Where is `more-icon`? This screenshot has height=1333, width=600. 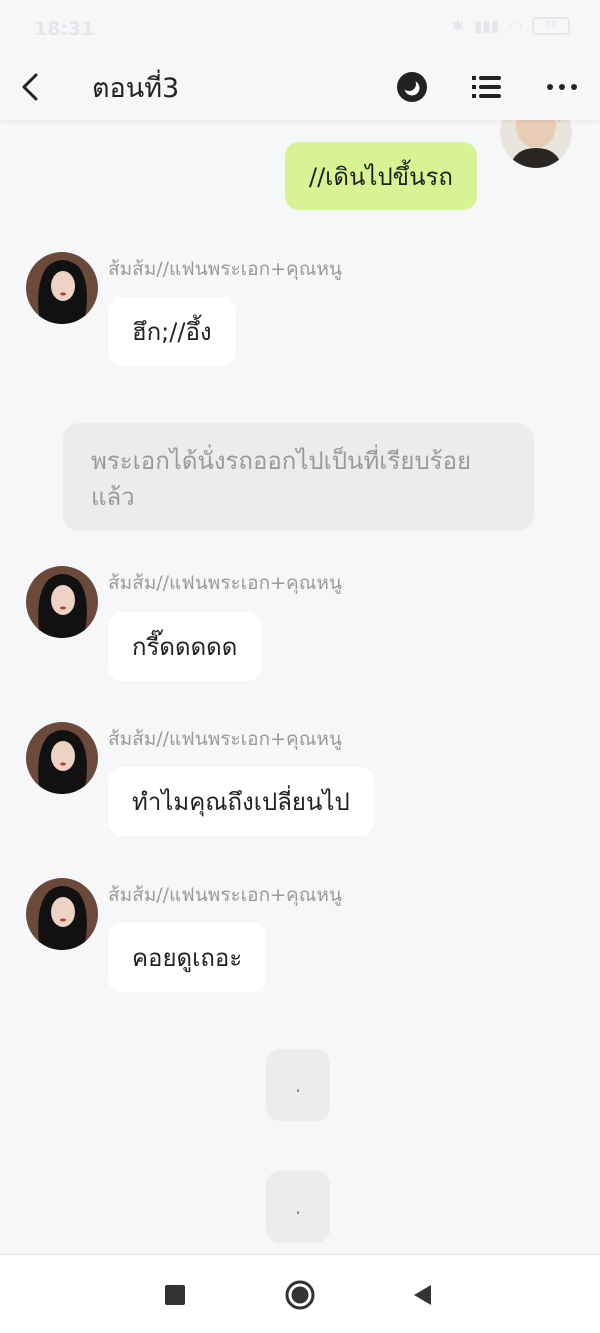
more-icon is located at coordinates (562, 87).